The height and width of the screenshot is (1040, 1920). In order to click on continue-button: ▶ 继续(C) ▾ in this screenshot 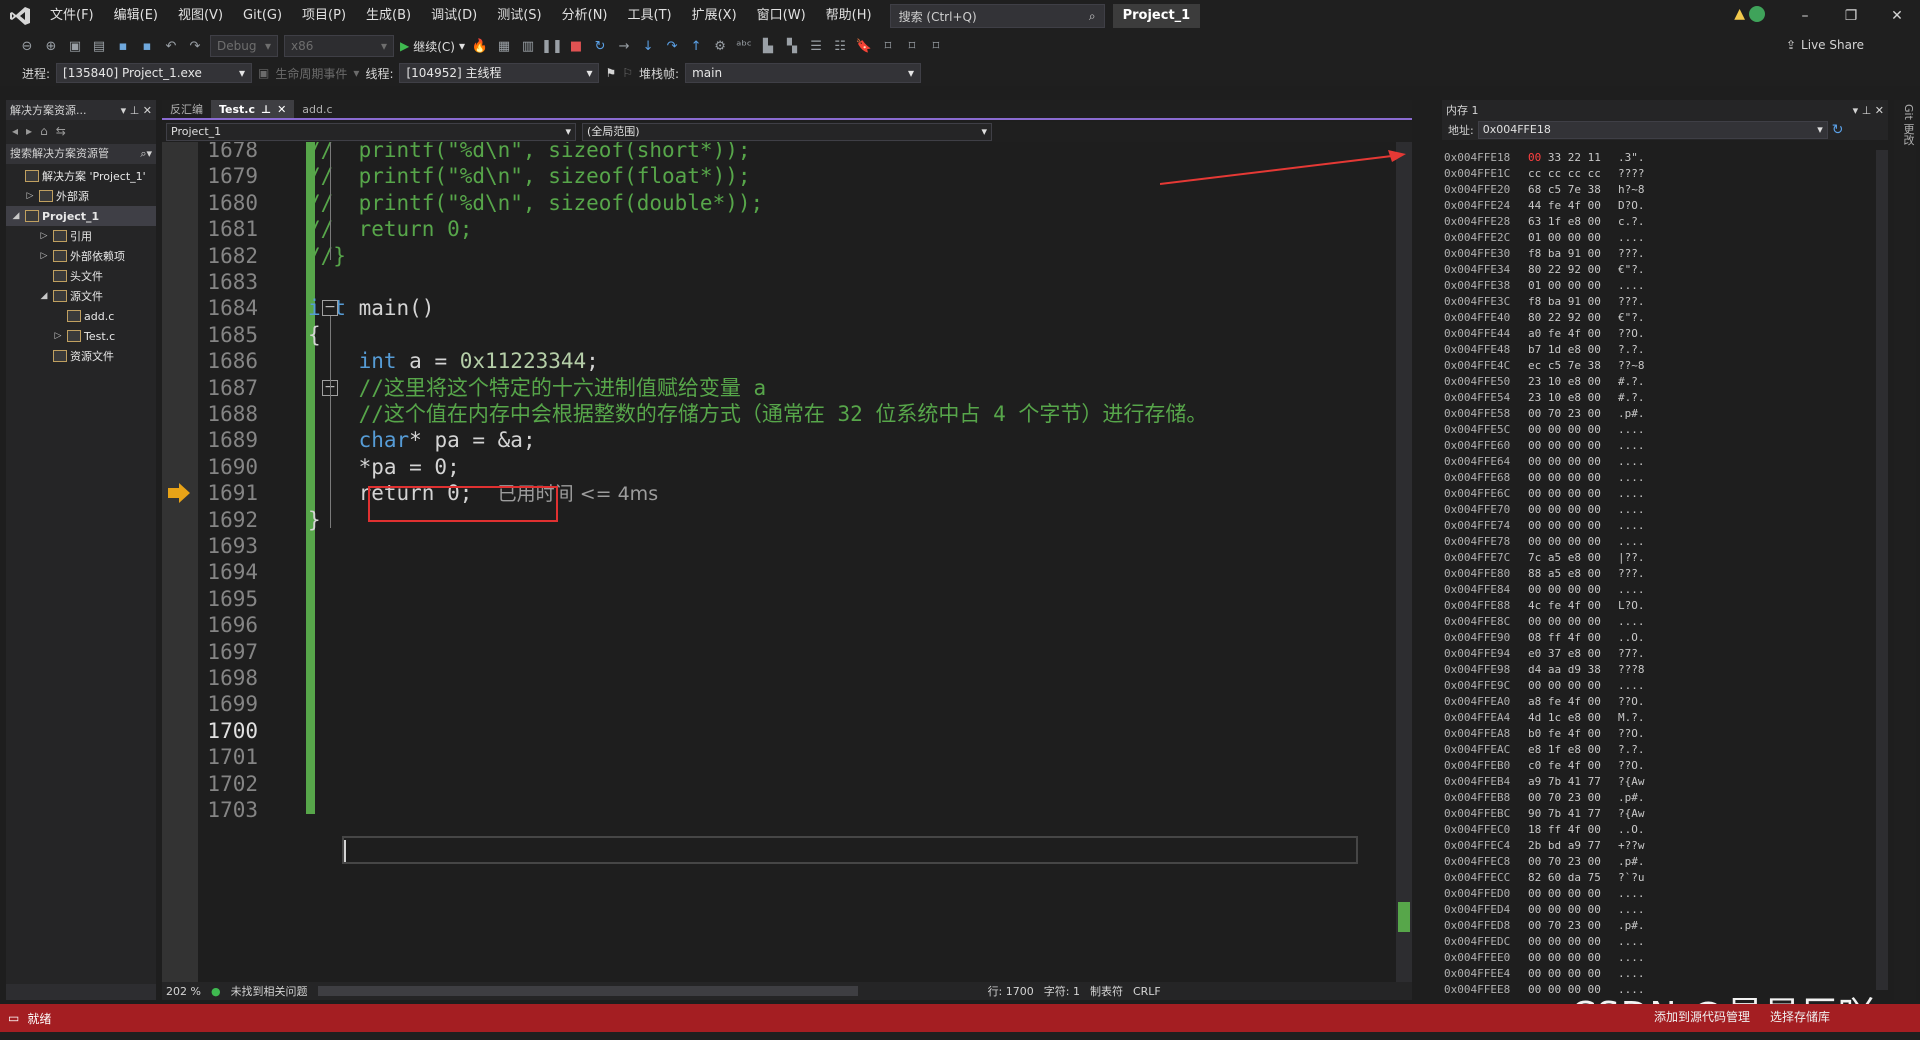, I will do `click(432, 46)`.